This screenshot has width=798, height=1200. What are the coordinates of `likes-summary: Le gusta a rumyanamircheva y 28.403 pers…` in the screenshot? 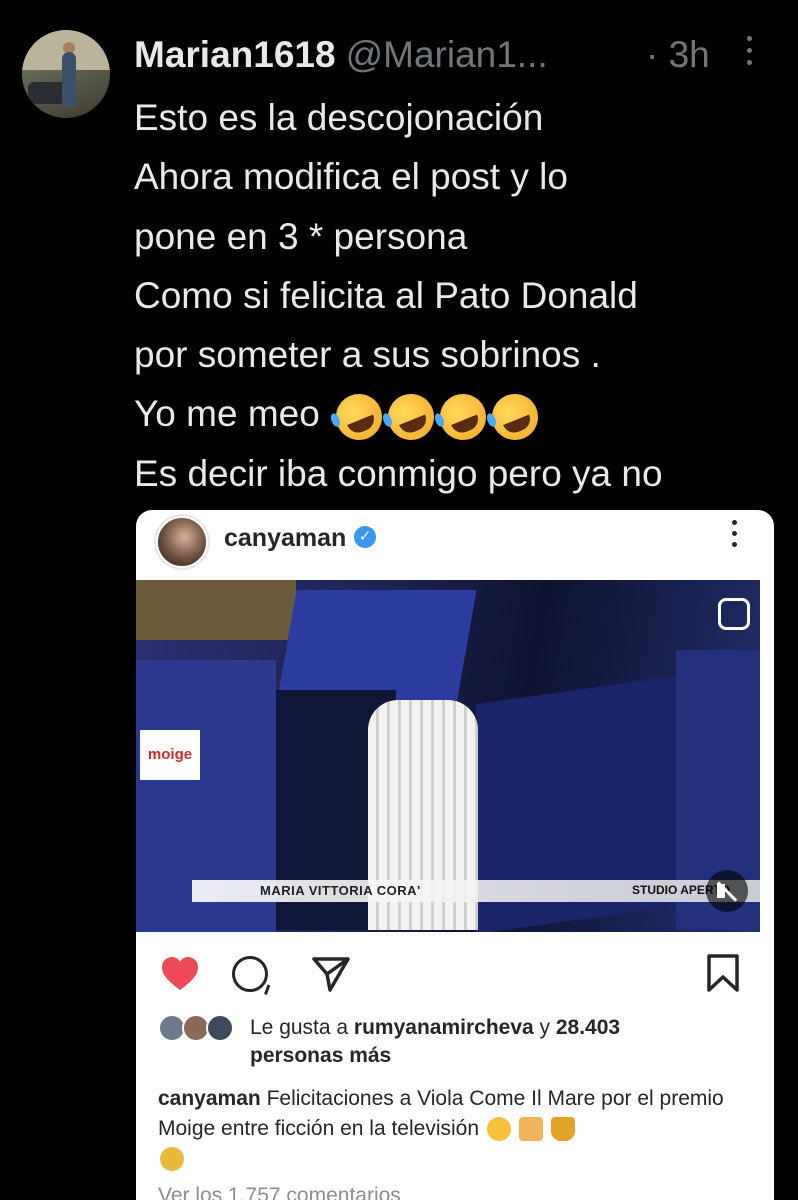 It's located at (463, 1042).